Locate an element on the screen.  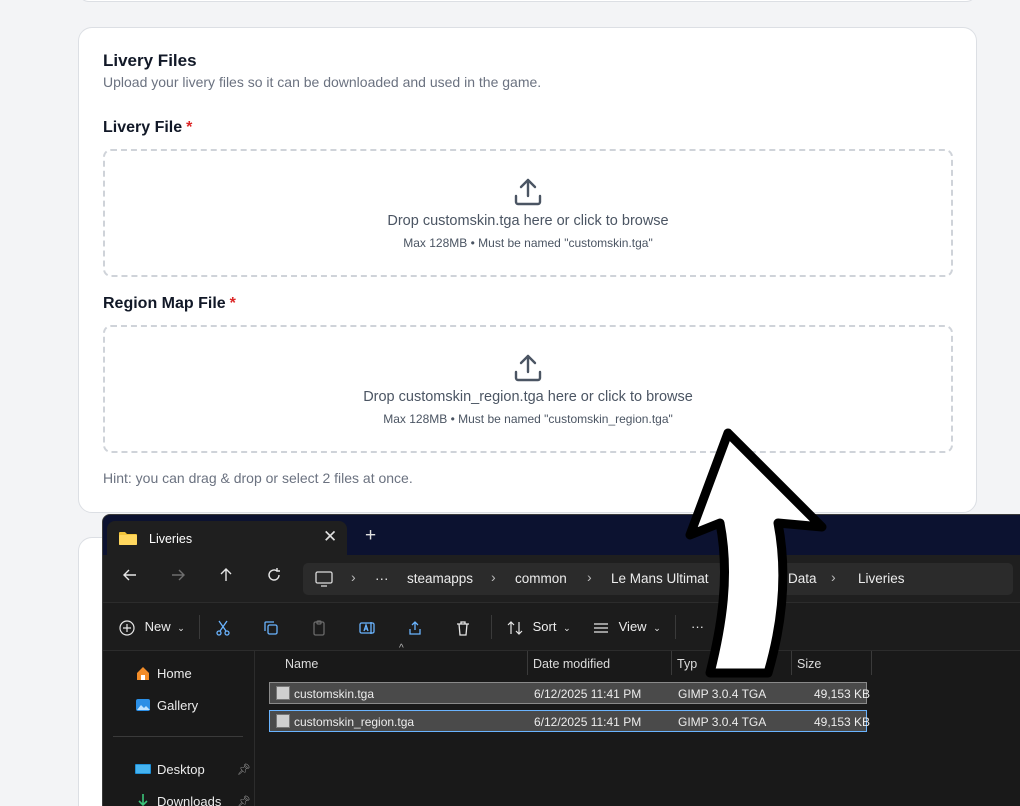
back-icon is located at coordinates (130, 578).